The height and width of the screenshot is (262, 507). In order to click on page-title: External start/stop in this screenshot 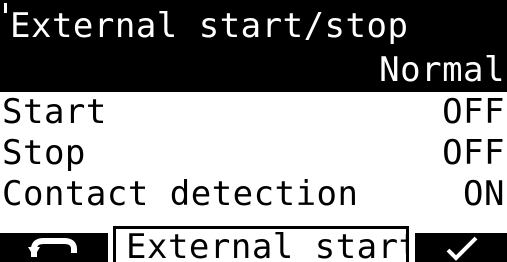, I will do `click(209, 26)`.